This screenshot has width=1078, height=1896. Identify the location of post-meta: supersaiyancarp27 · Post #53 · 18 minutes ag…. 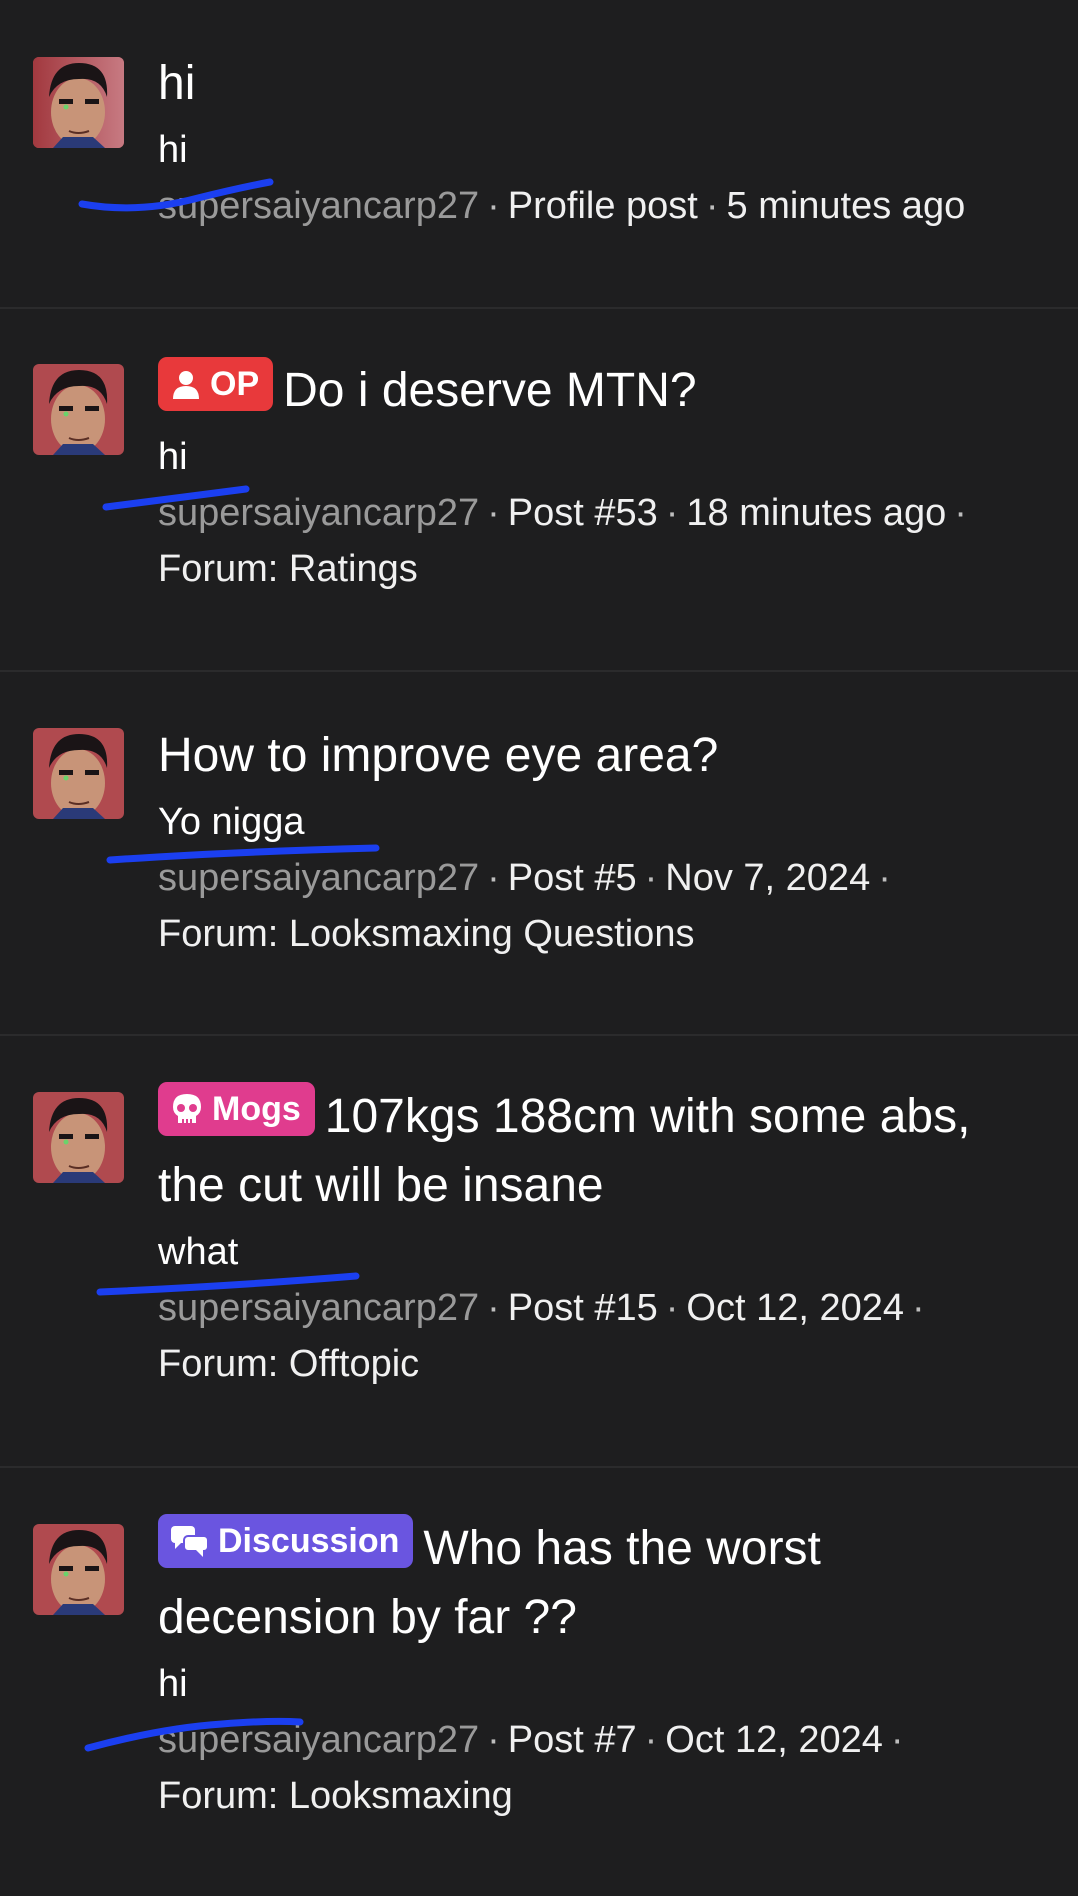
(598, 541).